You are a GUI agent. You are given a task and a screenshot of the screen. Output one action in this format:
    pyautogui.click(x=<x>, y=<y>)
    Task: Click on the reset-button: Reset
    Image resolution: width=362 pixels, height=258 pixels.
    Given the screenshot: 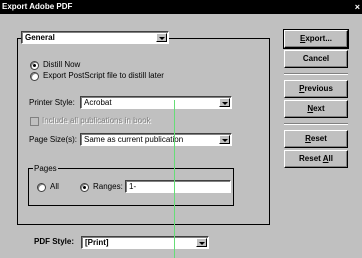 What is the action you would take?
    pyautogui.click(x=316, y=139)
    